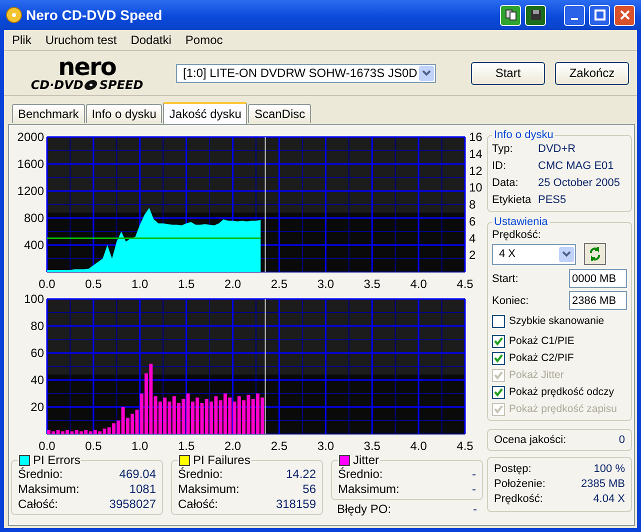  Describe the element at coordinates (475, 137) in the screenshot. I see `y-tick-label: 16` at that location.